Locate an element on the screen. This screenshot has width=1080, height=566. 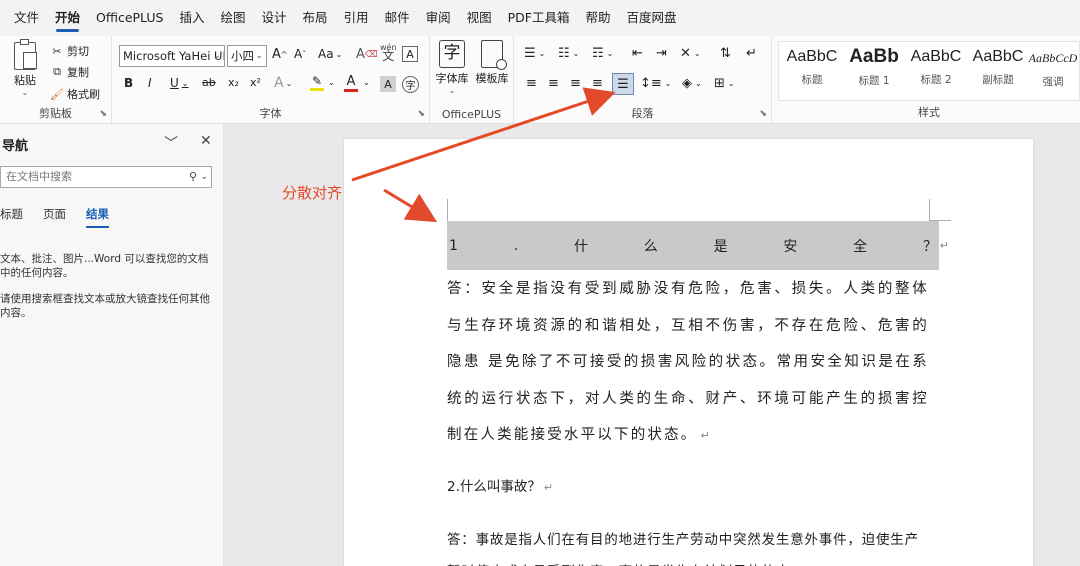
style-heading-1: AaBb 标题 1 is located at coordinates (874, 67).